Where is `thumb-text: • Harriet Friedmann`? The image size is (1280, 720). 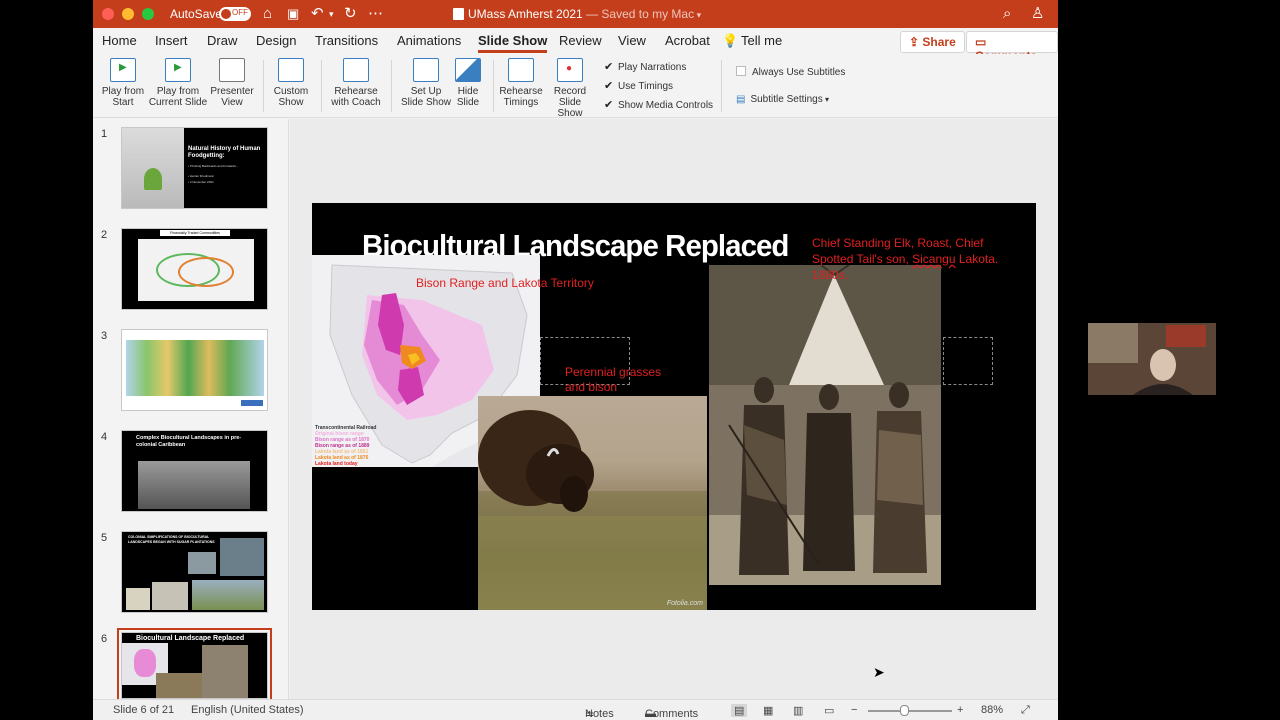
thumb-text: • Harriet Friedmann is located at coordinates (201, 176).